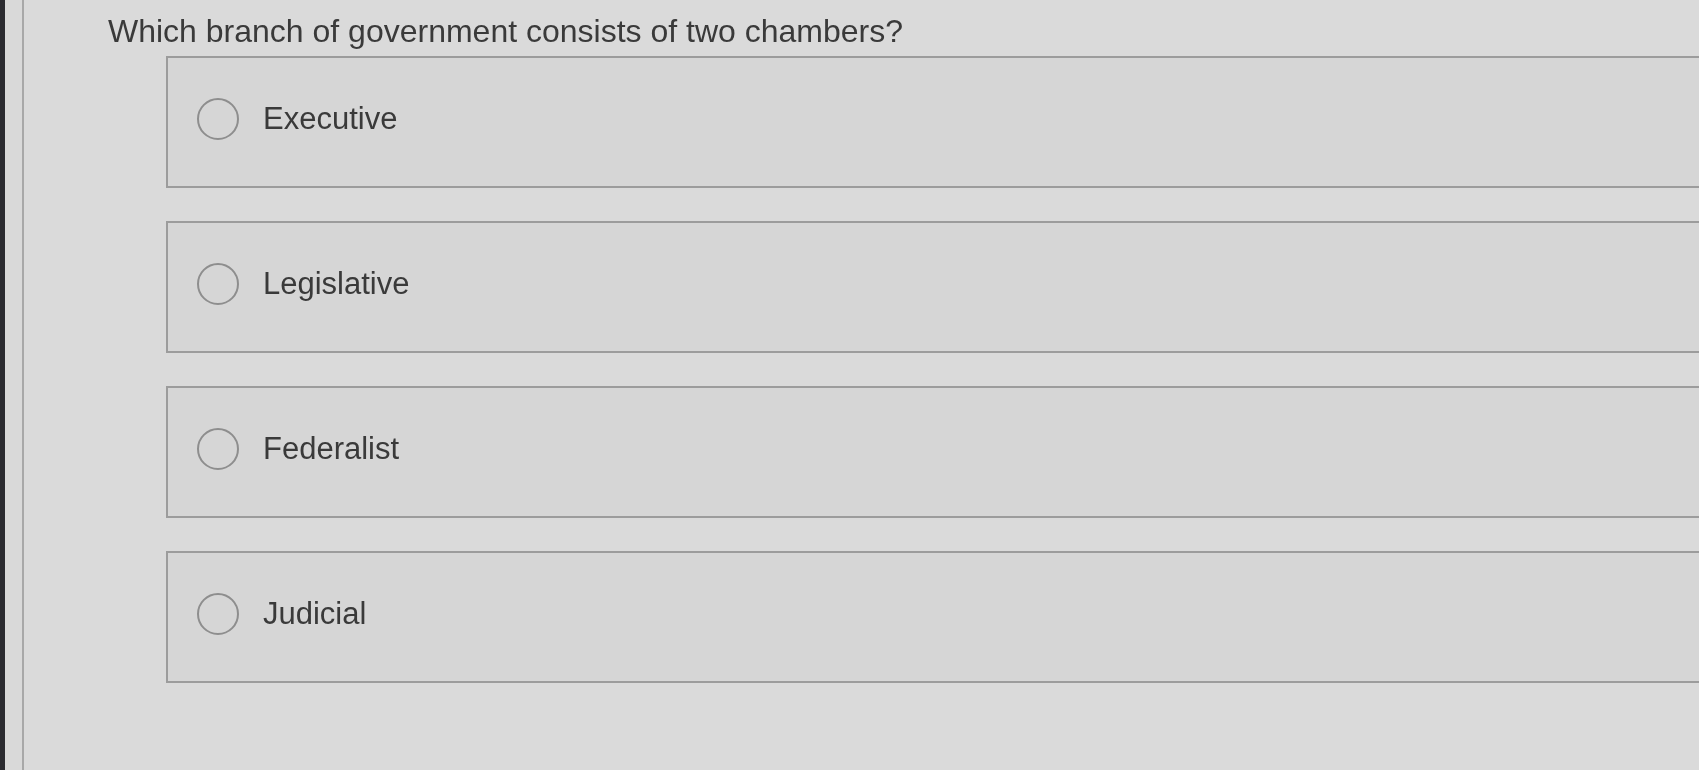 The image size is (1699, 770). What do you see at coordinates (315, 614) in the screenshot?
I see `option-label: Judicial` at bounding box center [315, 614].